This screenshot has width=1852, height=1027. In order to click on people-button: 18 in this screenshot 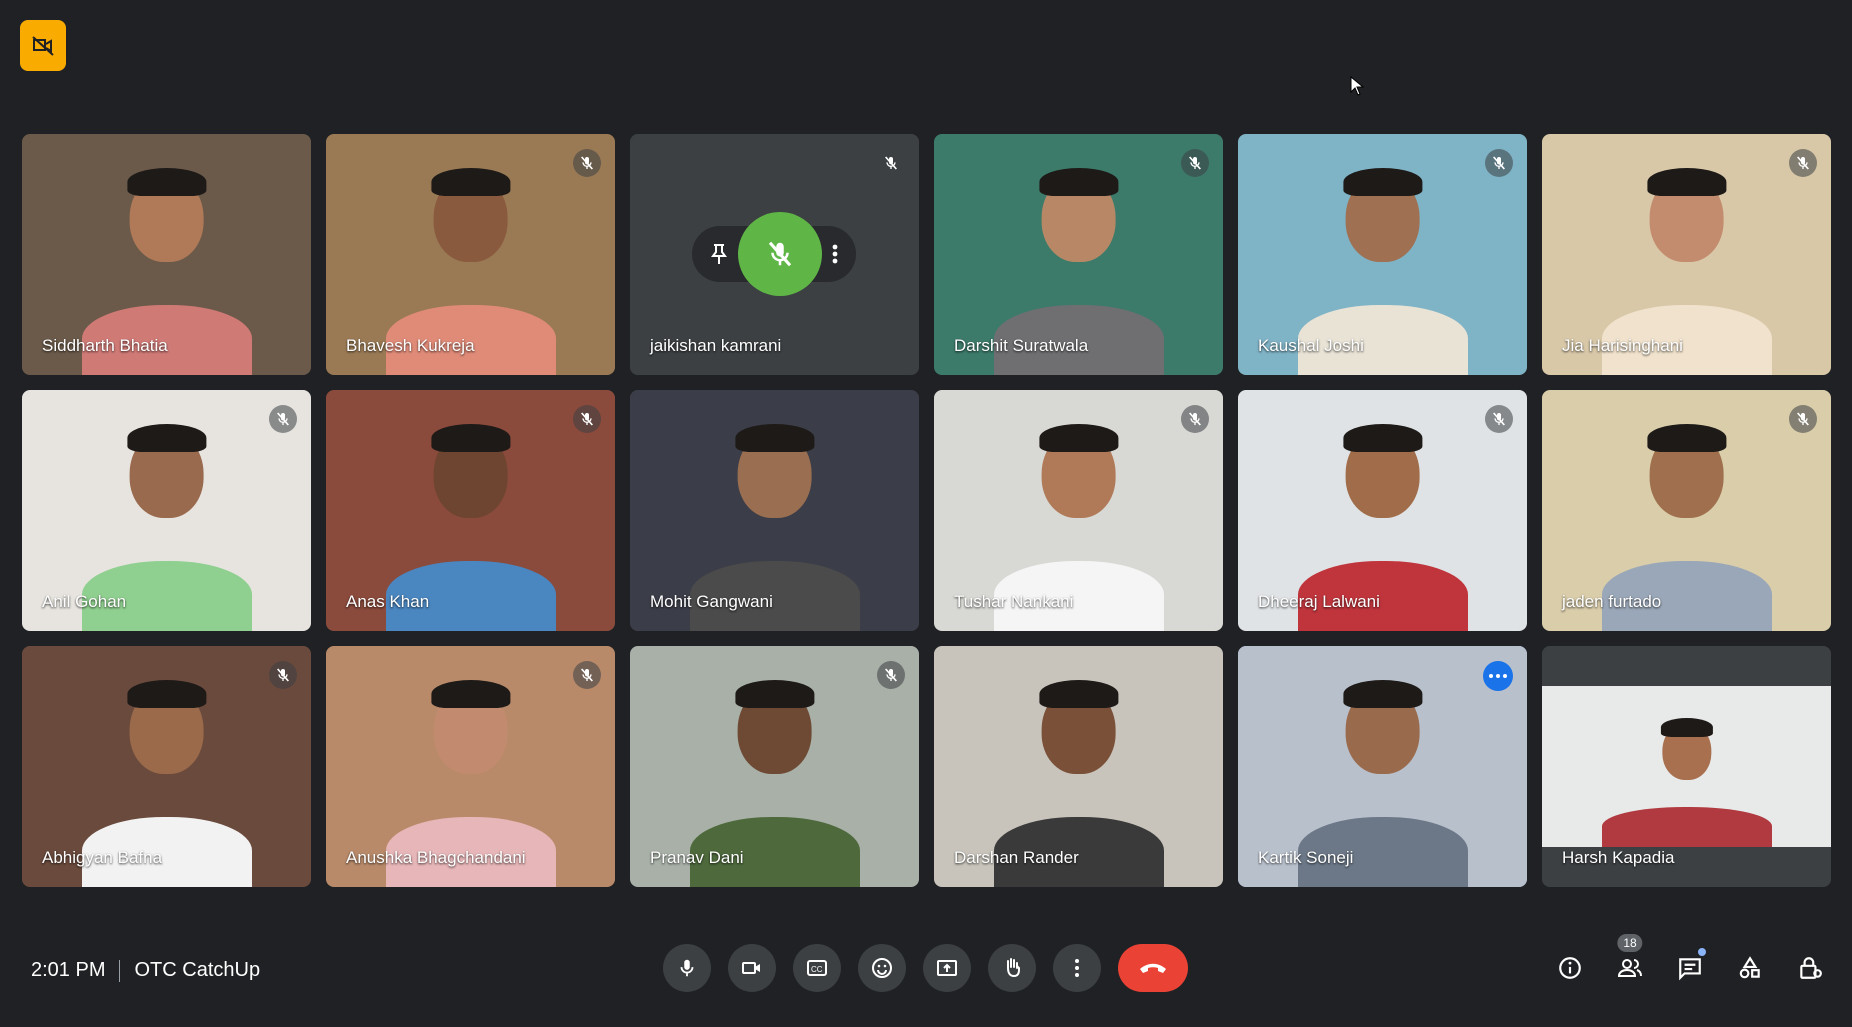, I will do `click(1630, 963)`.